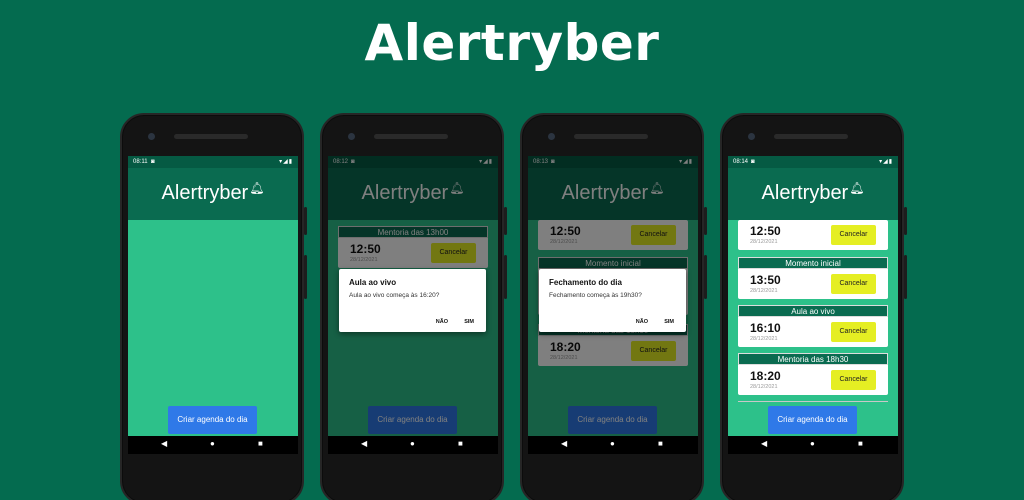 The width and height of the screenshot is (1024, 500). I want to click on status-time: 08:14, so click(741, 162).